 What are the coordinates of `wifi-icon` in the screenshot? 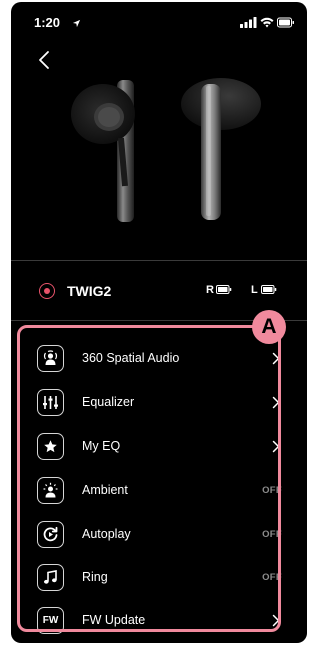 It's located at (267, 22).